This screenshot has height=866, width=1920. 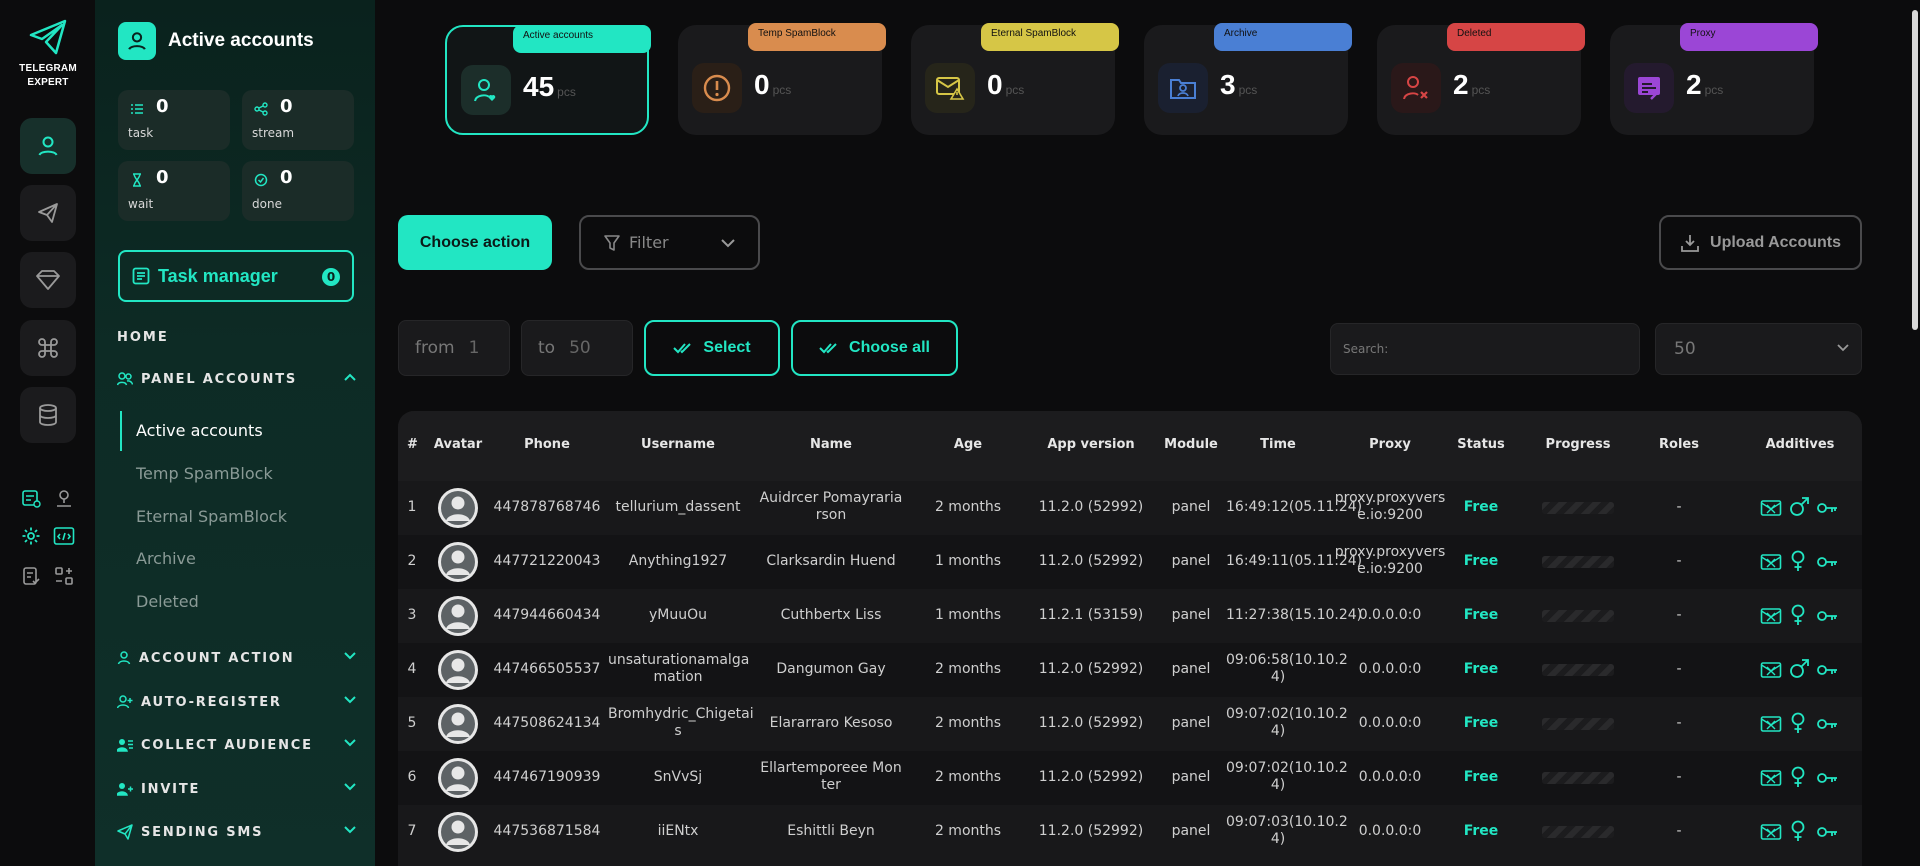 What do you see at coordinates (48, 146) in the screenshot?
I see `rail-accounts-button` at bounding box center [48, 146].